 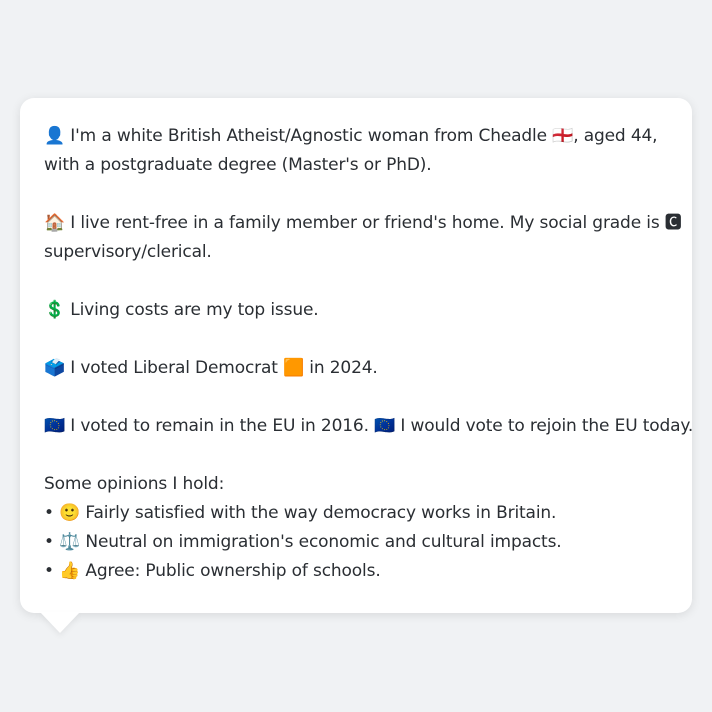 I want to click on opinions-heading: Some opinions I hold:, so click(x=134, y=484).